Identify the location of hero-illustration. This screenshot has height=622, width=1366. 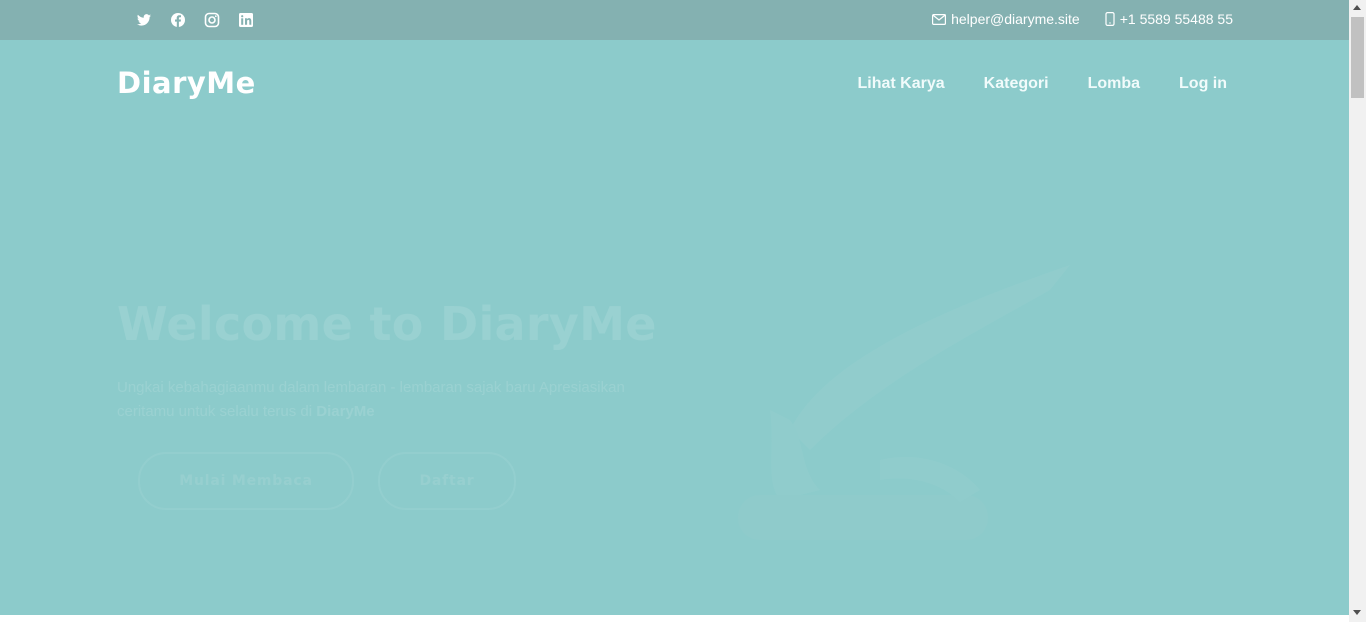
(904, 402).